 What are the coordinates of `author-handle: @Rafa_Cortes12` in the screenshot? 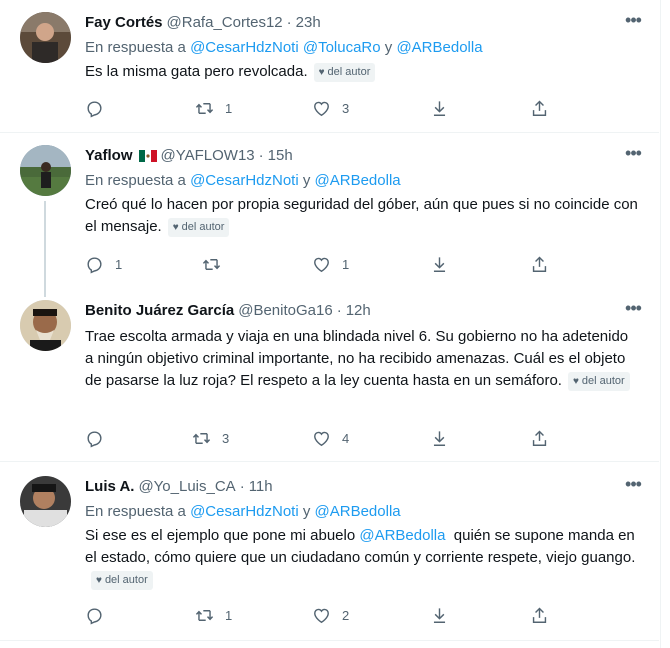 It's located at (225, 23).